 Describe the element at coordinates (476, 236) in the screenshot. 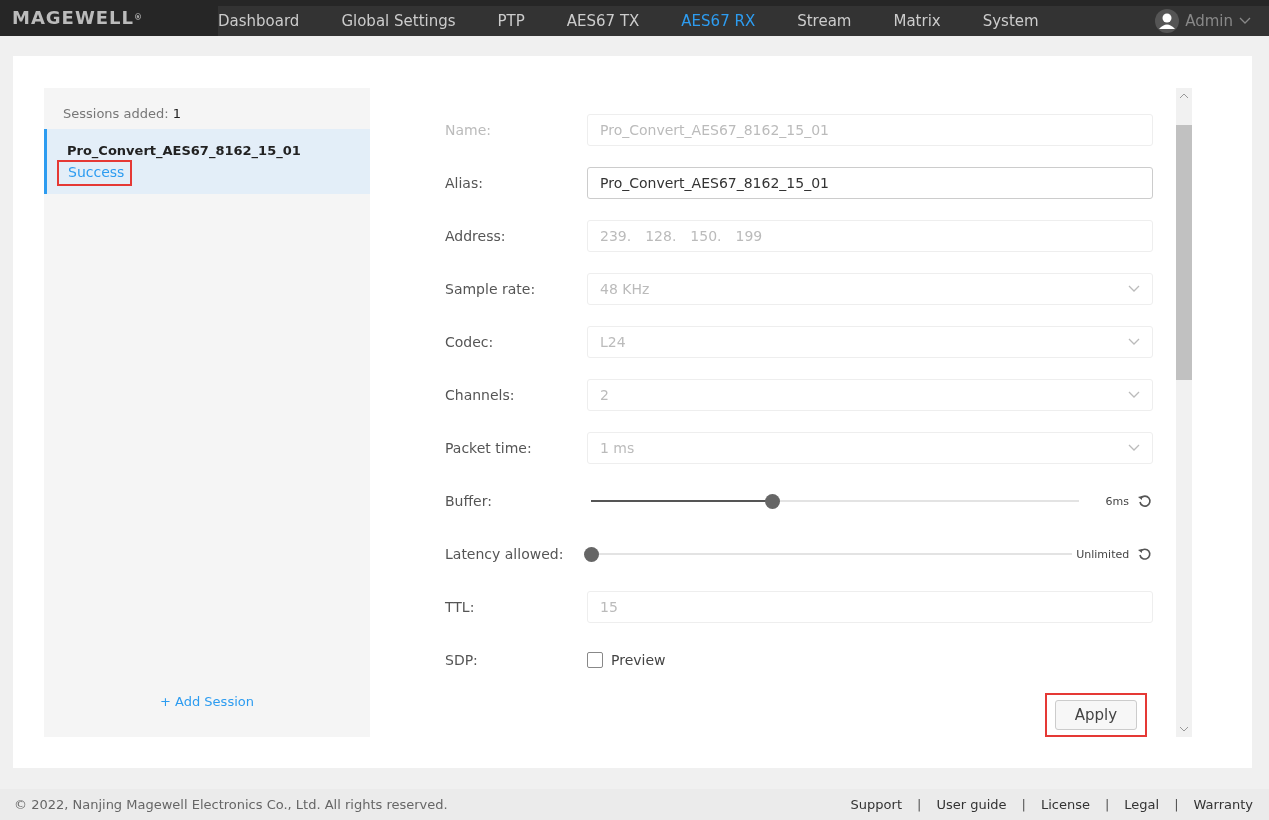

I see `field-label: Address:` at that location.